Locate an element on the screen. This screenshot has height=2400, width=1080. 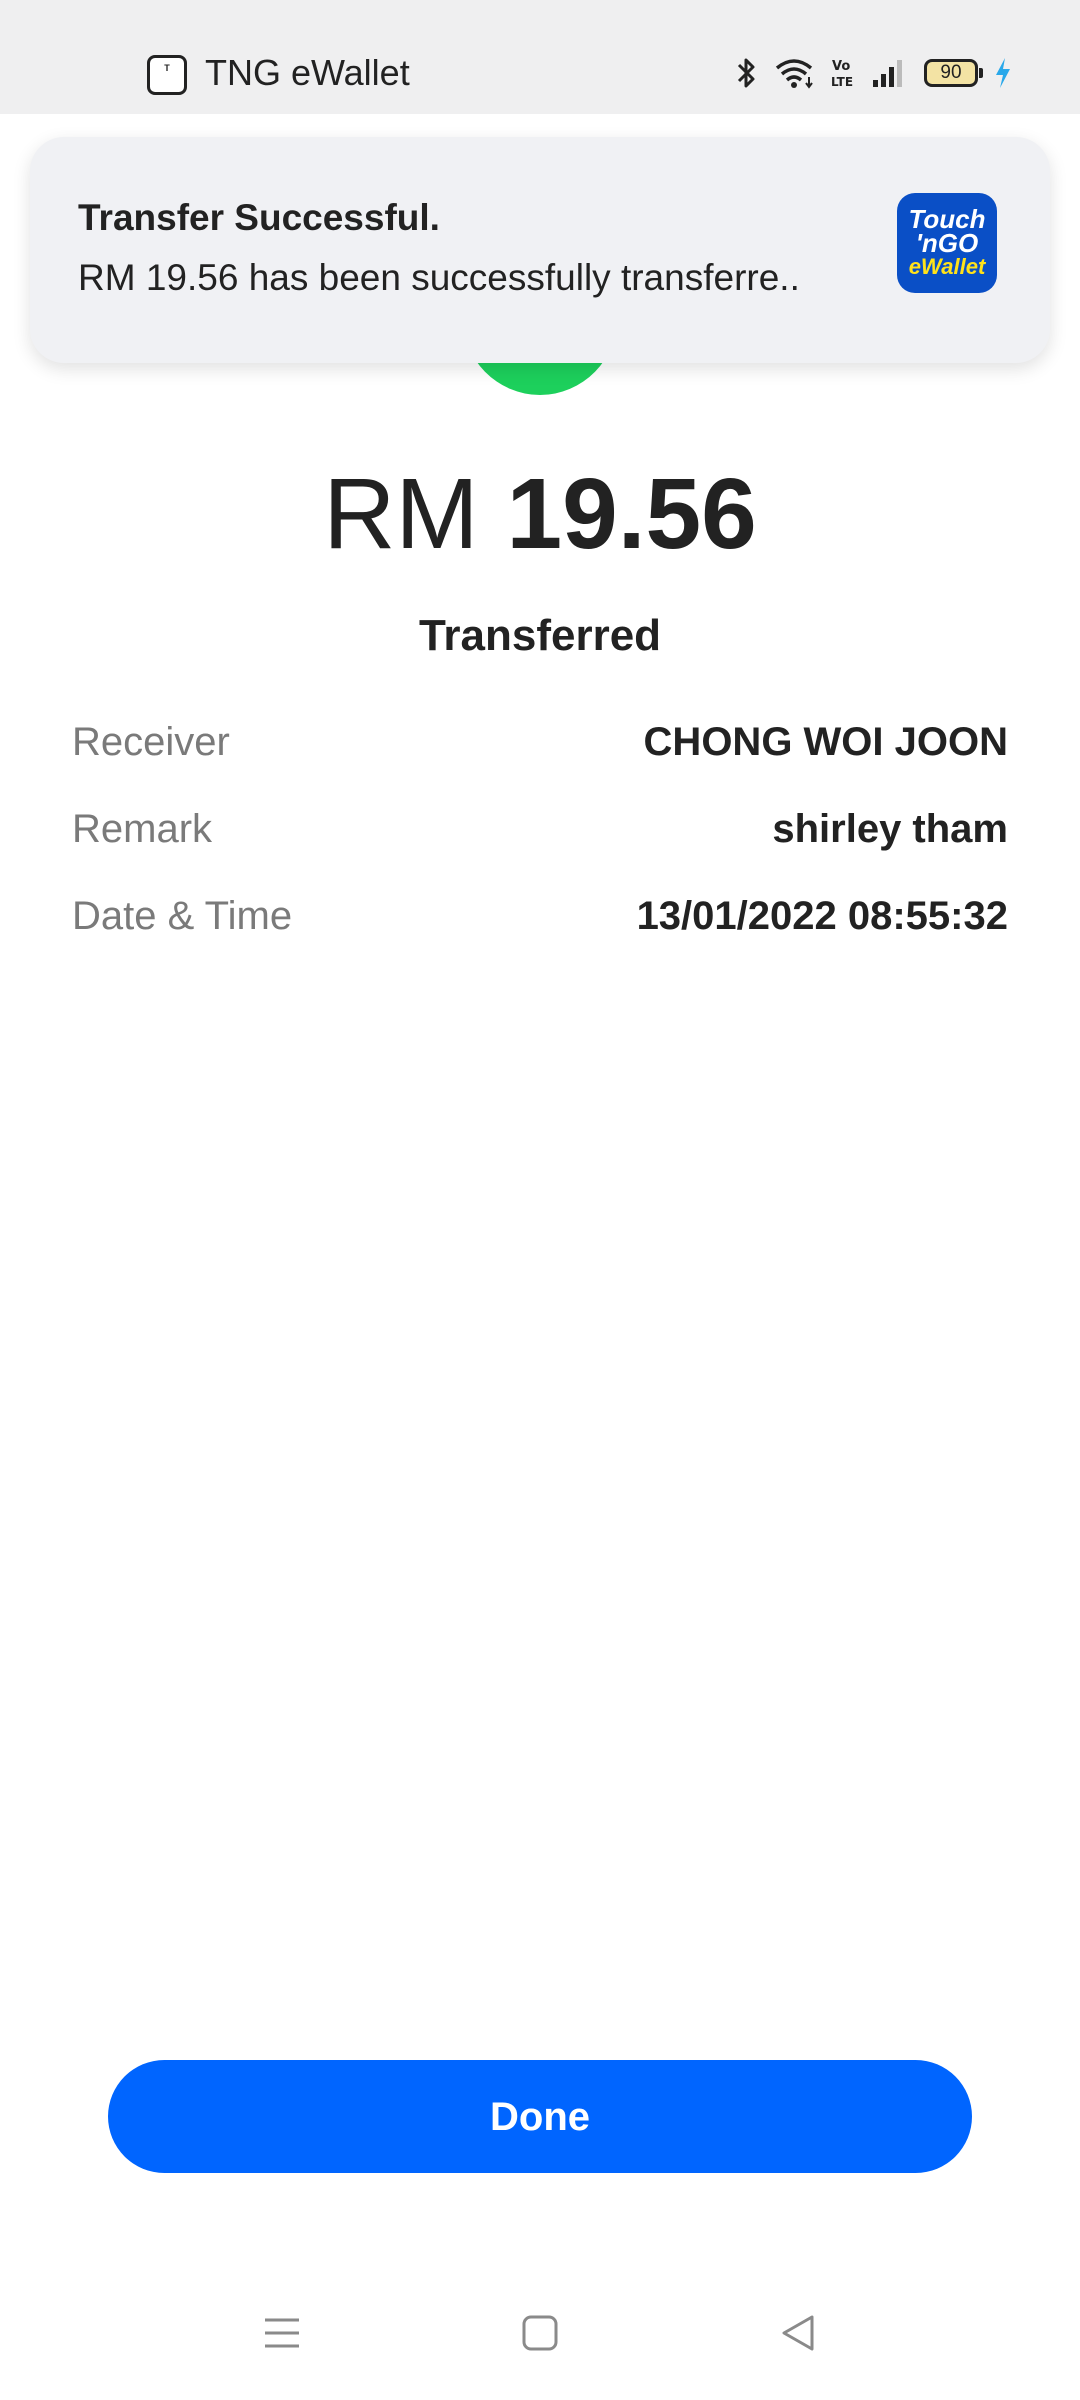
remark-label: Remark is located at coordinates (142, 829).